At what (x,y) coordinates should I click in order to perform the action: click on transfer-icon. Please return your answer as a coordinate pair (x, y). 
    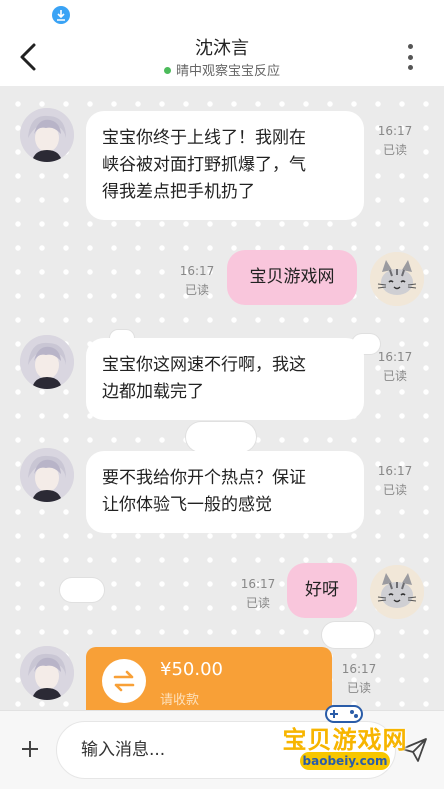
    Looking at the image, I should click on (124, 681).